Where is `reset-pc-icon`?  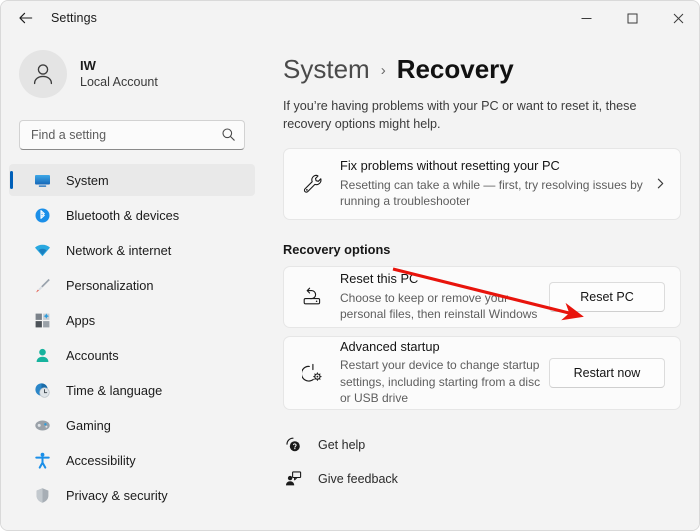
reset-pc-icon is located at coordinates (313, 297).